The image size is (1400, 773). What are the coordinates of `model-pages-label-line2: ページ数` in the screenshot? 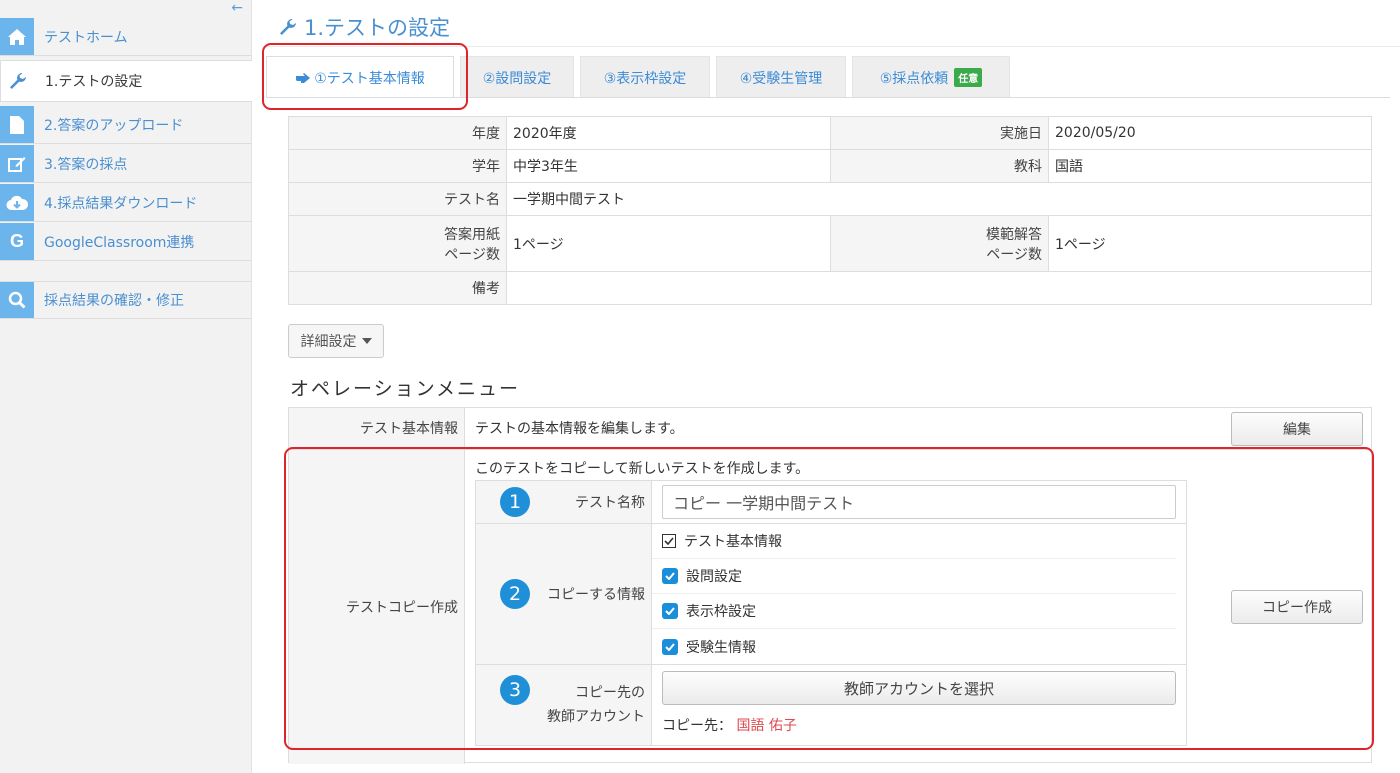 It's located at (1014, 254).